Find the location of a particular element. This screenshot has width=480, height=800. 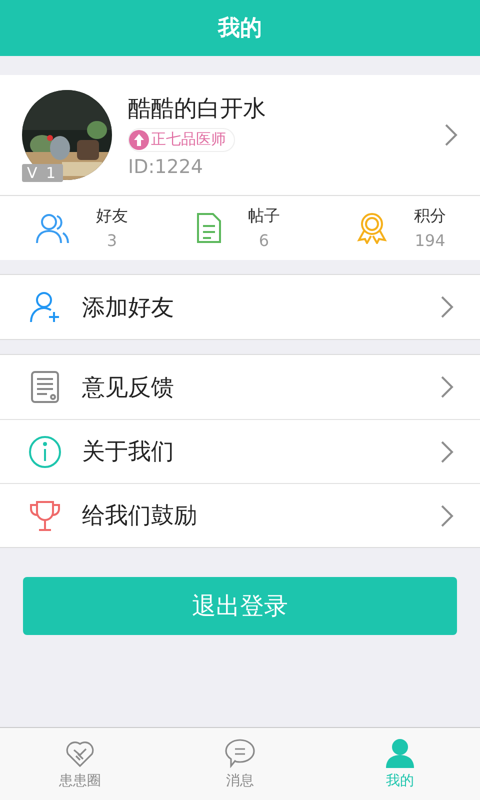

stat-label: 帖子 is located at coordinates (264, 216).